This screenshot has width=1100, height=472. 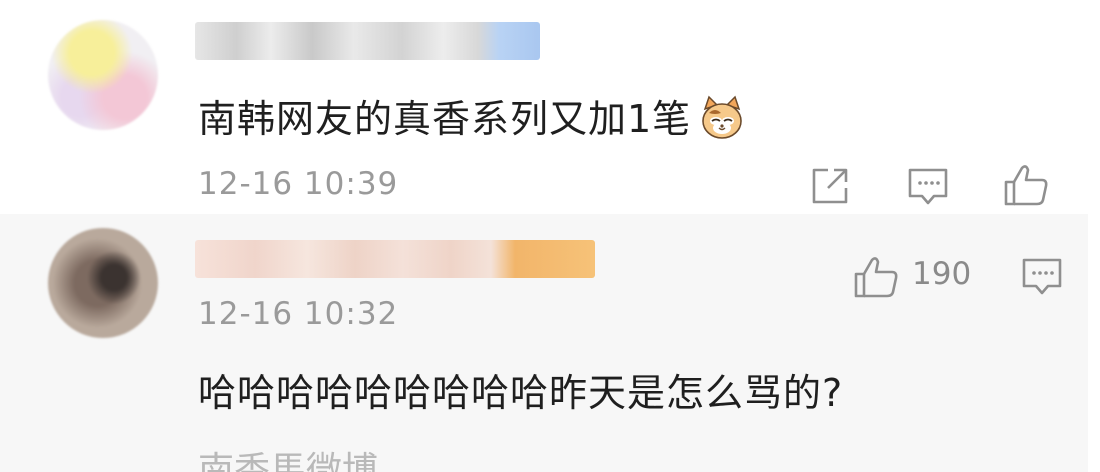 I want to click on cat-face-icon, so click(x=722, y=118).